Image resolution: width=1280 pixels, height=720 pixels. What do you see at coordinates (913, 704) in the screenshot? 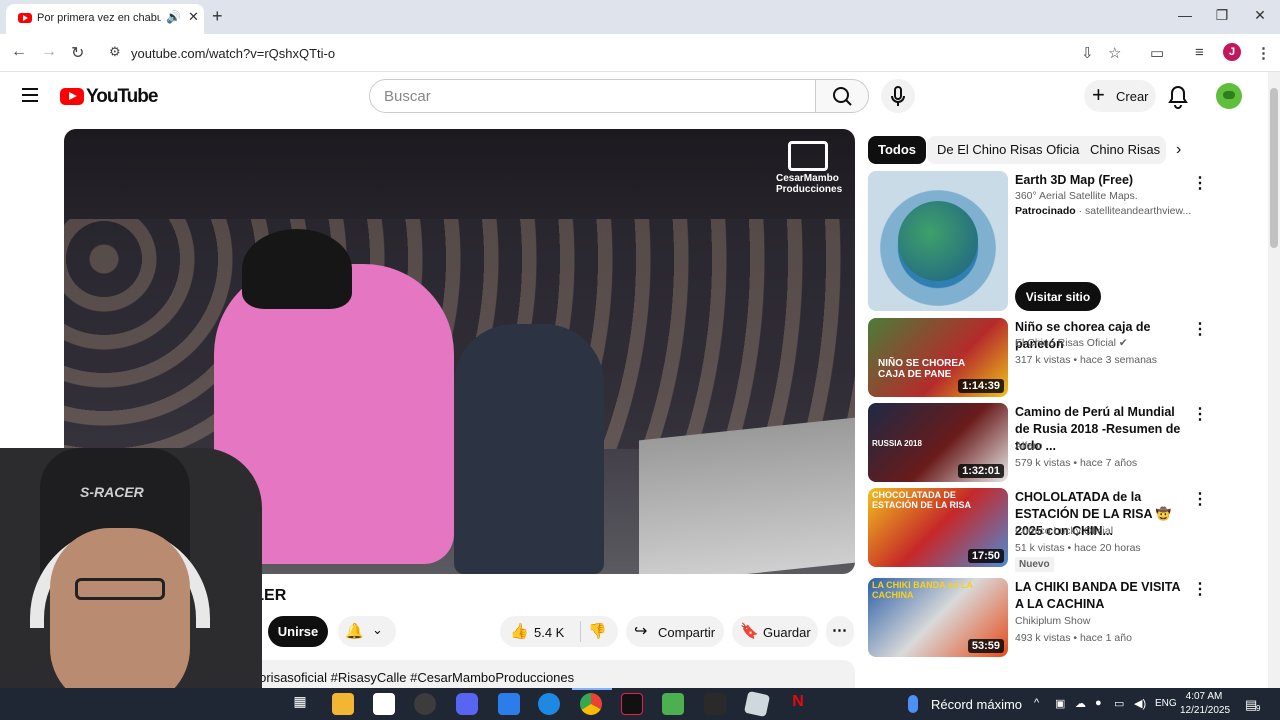
I see `thermometer-icon` at bounding box center [913, 704].